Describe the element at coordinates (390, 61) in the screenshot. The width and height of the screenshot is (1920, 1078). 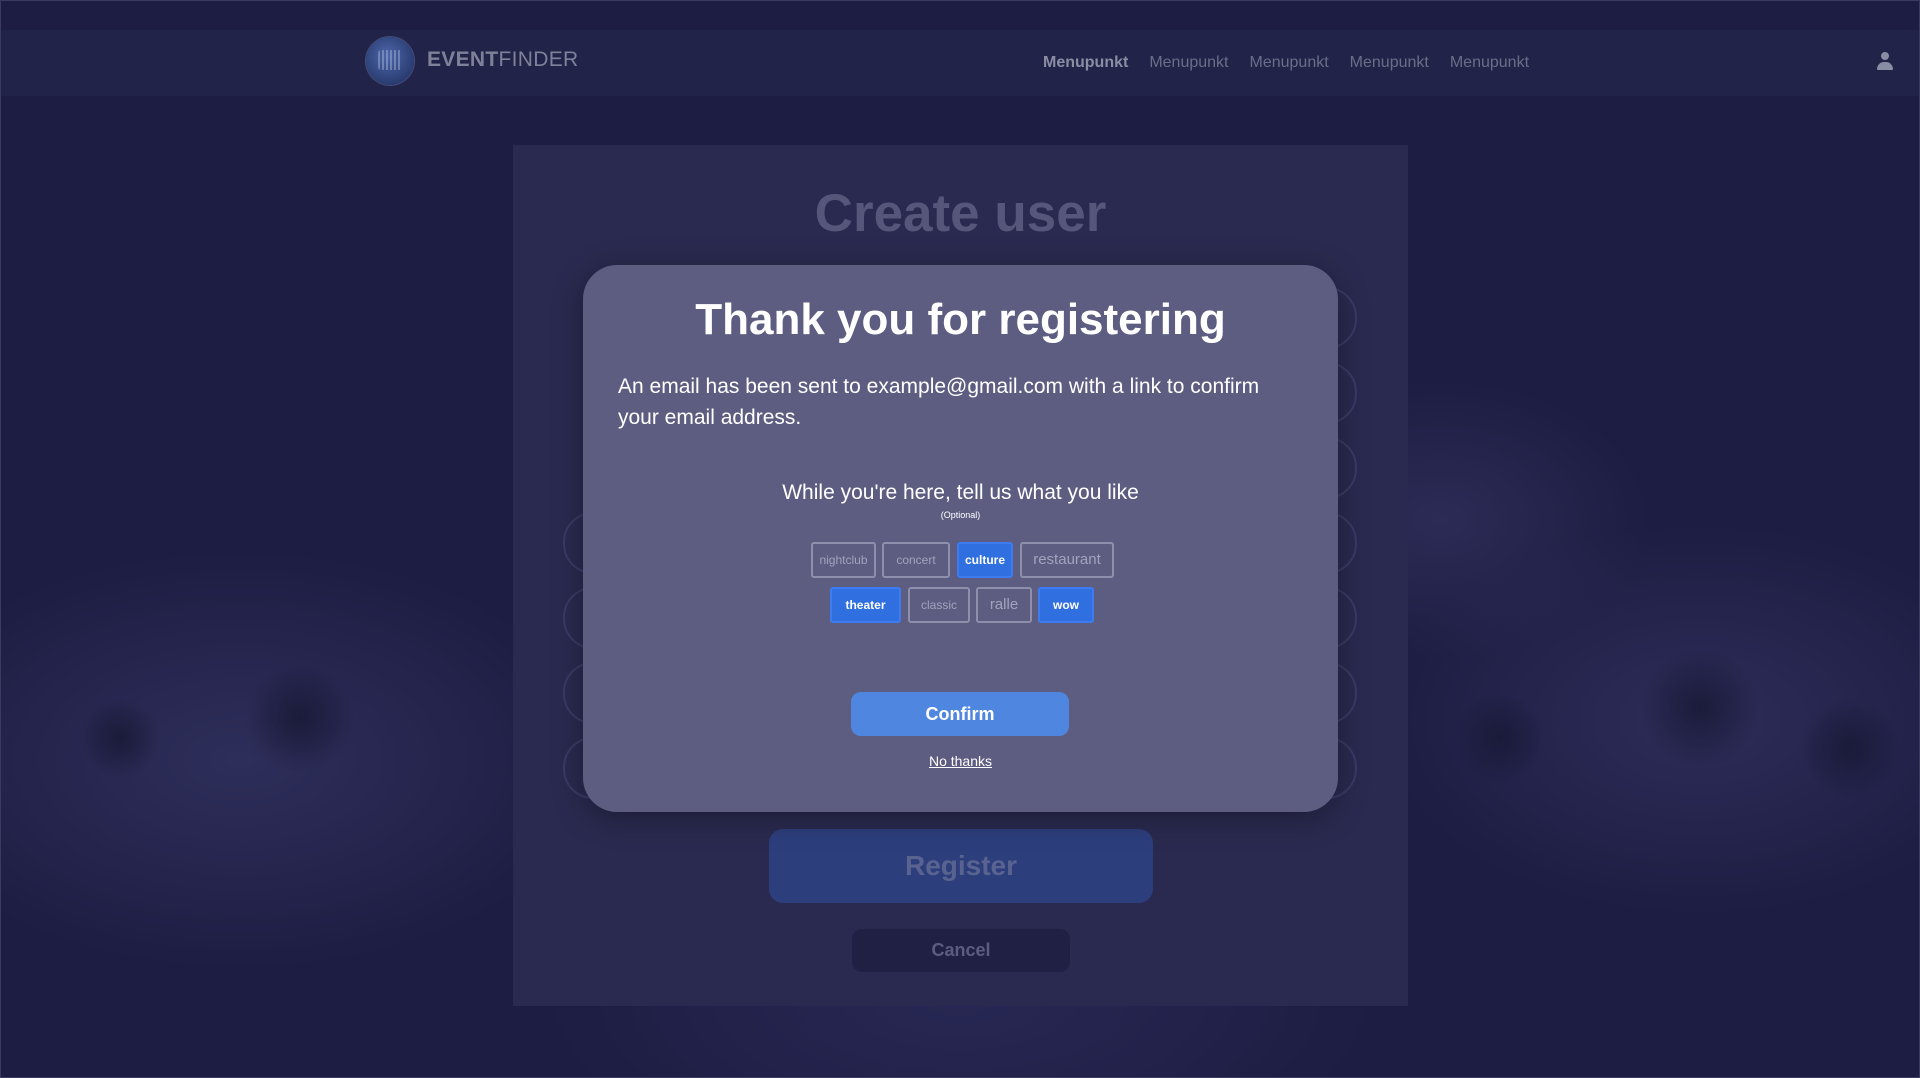
I see `eventfinder-logo` at that location.